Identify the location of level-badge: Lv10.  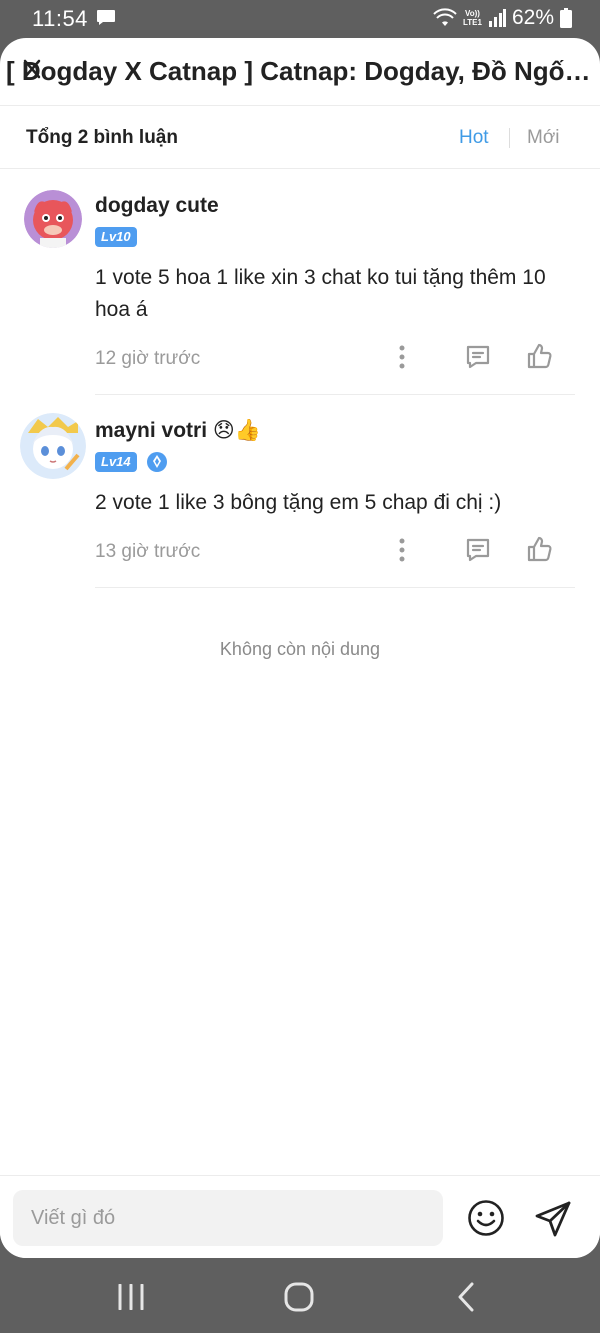
(116, 237).